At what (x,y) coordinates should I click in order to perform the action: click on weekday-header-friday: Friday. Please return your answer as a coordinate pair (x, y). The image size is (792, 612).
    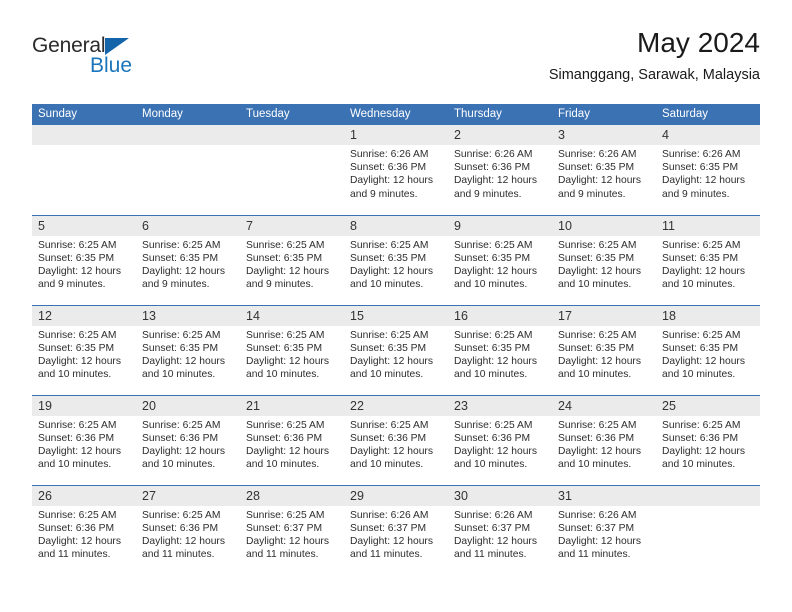
    Looking at the image, I should click on (604, 114).